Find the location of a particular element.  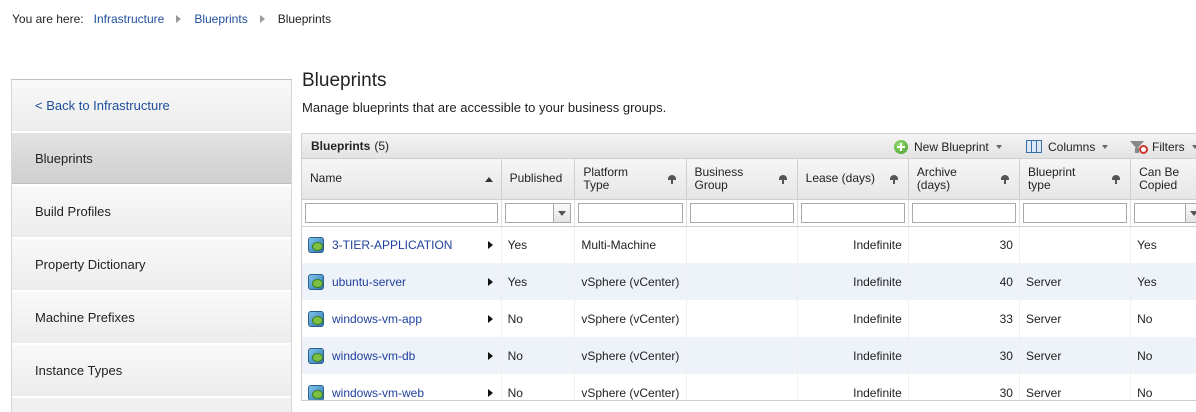

column-header-lease: Lease (days) is located at coordinates (853, 179).